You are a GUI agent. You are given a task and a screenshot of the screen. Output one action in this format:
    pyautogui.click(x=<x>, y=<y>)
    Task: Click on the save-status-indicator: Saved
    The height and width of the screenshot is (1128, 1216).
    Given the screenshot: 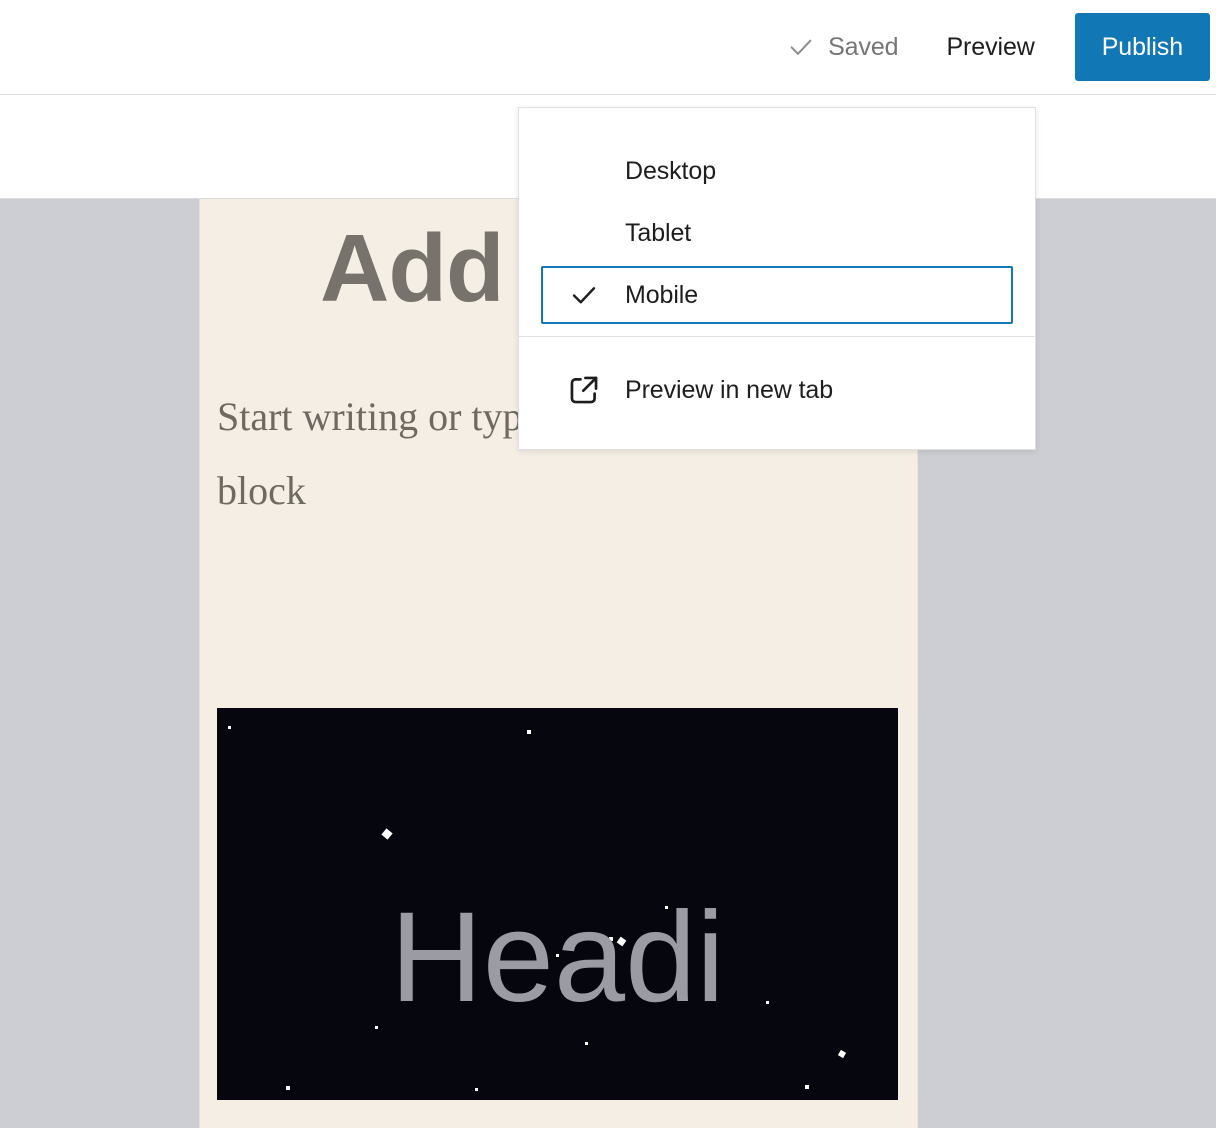 What is the action you would take?
    pyautogui.click(x=842, y=47)
    